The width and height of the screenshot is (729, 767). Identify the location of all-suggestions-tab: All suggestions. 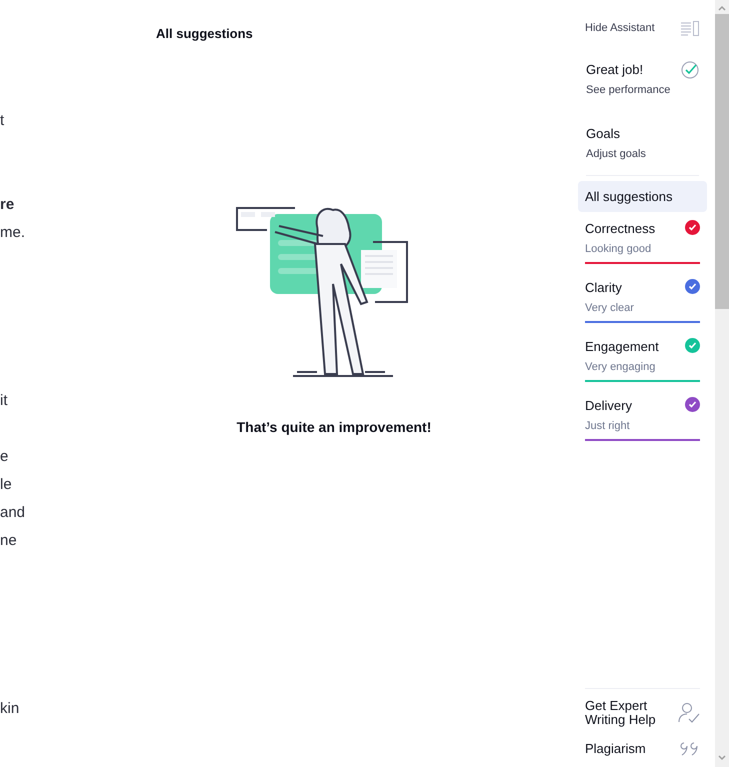
(642, 196).